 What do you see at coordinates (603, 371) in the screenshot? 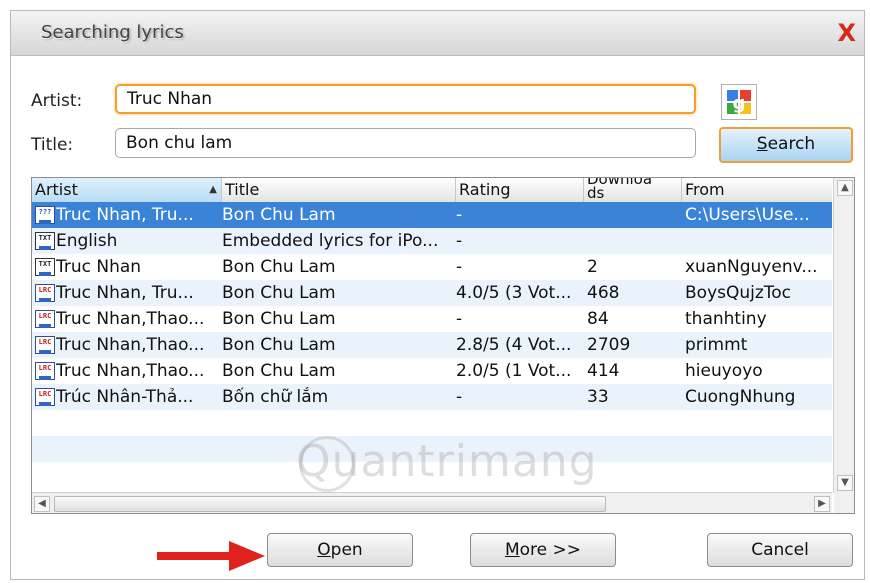
I see `cell-downloads: 414` at bounding box center [603, 371].